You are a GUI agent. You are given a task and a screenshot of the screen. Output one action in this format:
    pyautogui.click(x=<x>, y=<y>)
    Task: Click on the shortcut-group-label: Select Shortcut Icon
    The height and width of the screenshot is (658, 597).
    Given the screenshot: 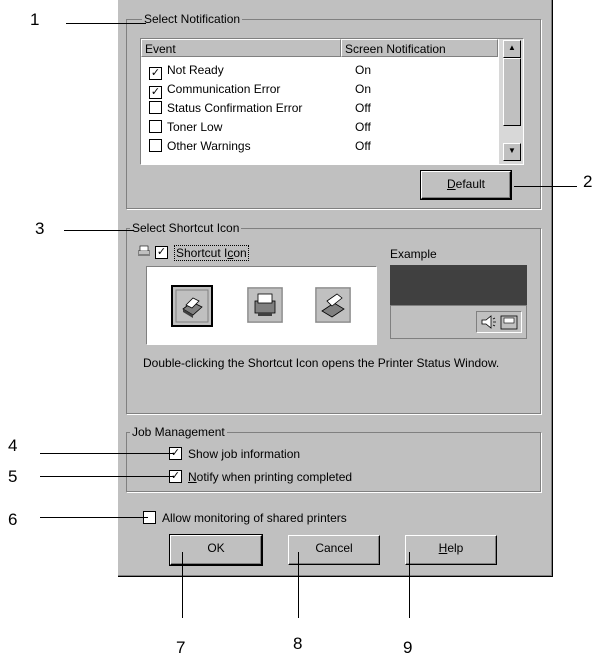 What is the action you would take?
    pyautogui.click(x=186, y=228)
    